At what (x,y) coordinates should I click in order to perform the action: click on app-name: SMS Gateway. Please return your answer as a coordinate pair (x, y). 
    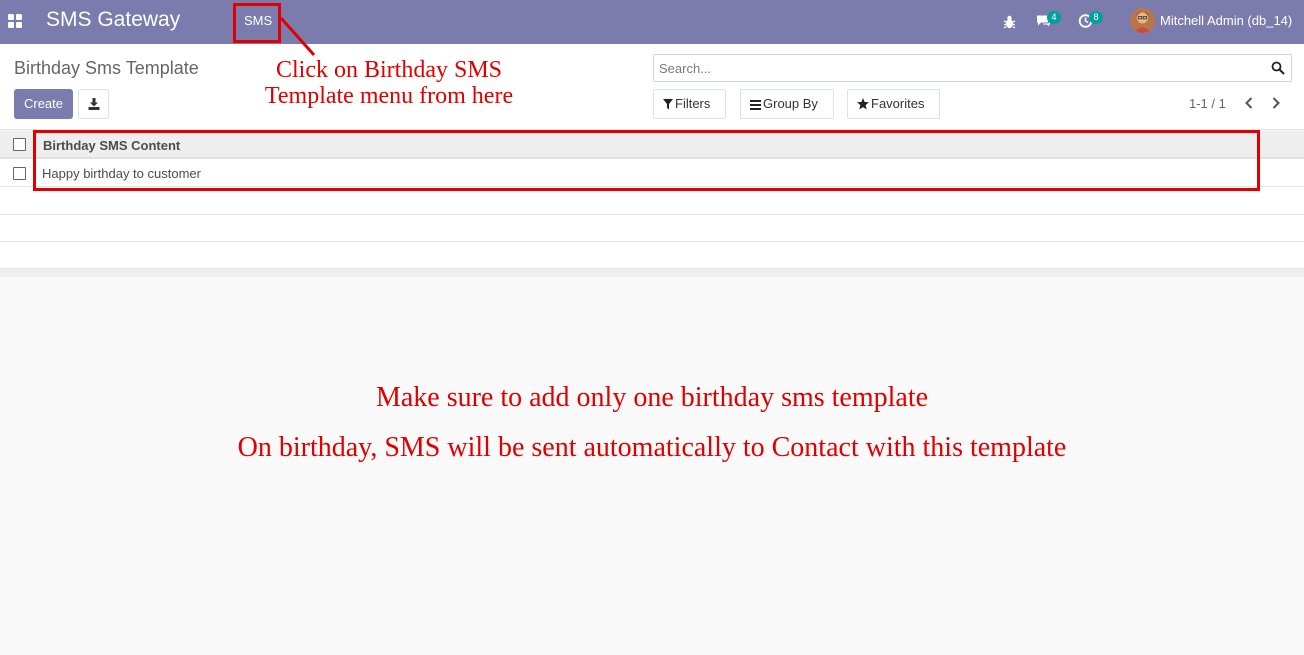
    Looking at the image, I should click on (113, 20).